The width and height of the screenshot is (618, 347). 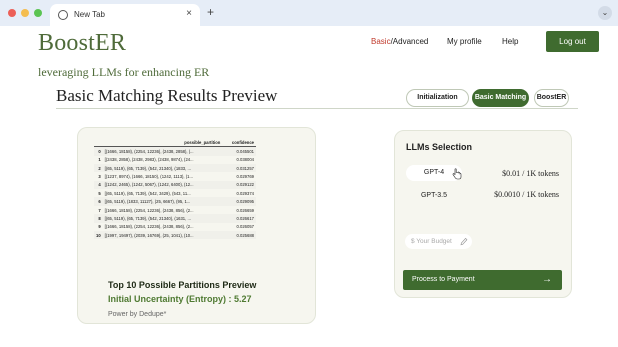 What do you see at coordinates (464, 241) in the screenshot?
I see `pencil-icon` at bounding box center [464, 241].